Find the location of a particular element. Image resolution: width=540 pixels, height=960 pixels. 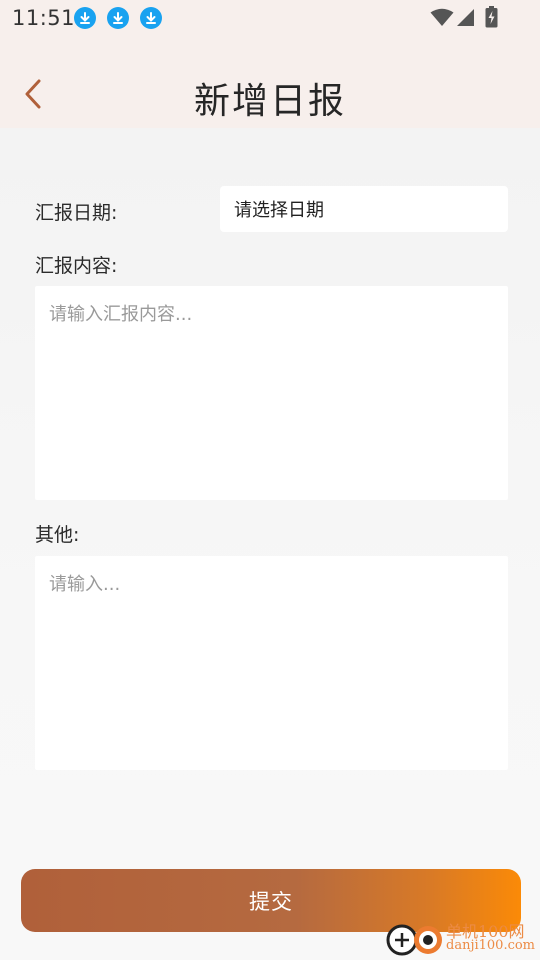

watermark-url: danji100.com is located at coordinates (491, 945).